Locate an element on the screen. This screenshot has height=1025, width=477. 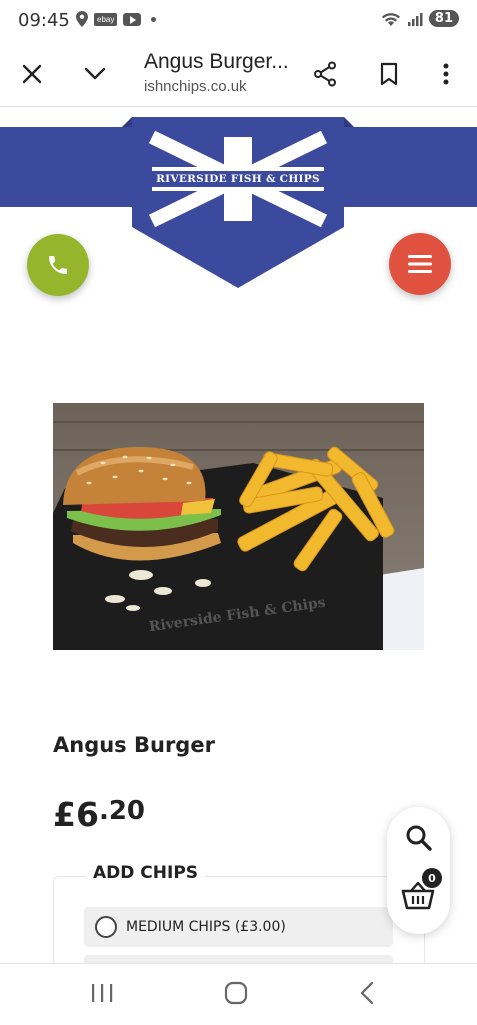
recent-apps-button is located at coordinates (102, 995).